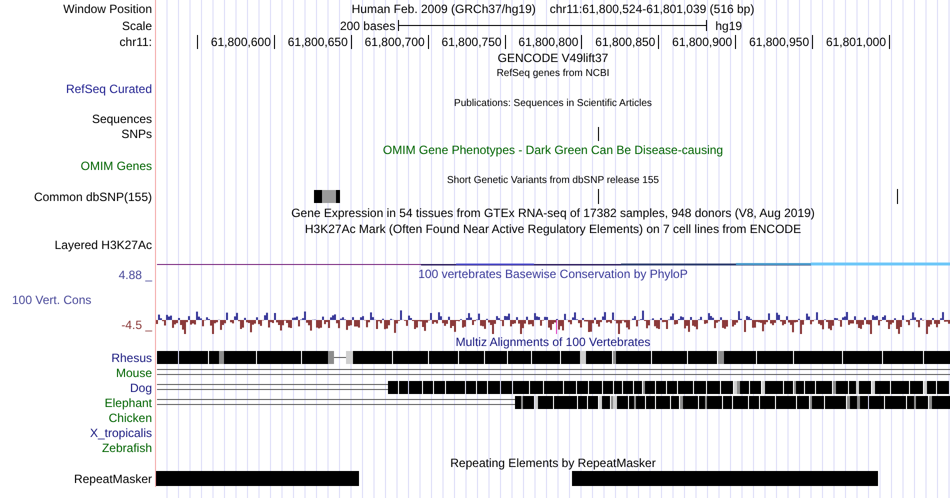 The height and width of the screenshot is (498, 950). Describe the element at coordinates (621, 42) in the screenshot. I see `ruler-tick-label: 61,800,850` at that location.